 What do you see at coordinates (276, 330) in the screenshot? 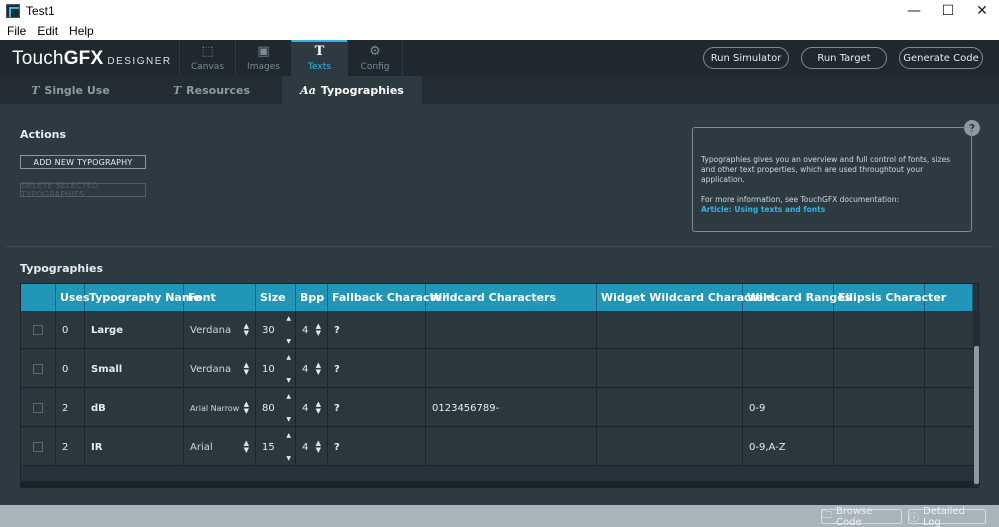
I see `size-stepper: 30 ▲ ▼` at bounding box center [276, 330].